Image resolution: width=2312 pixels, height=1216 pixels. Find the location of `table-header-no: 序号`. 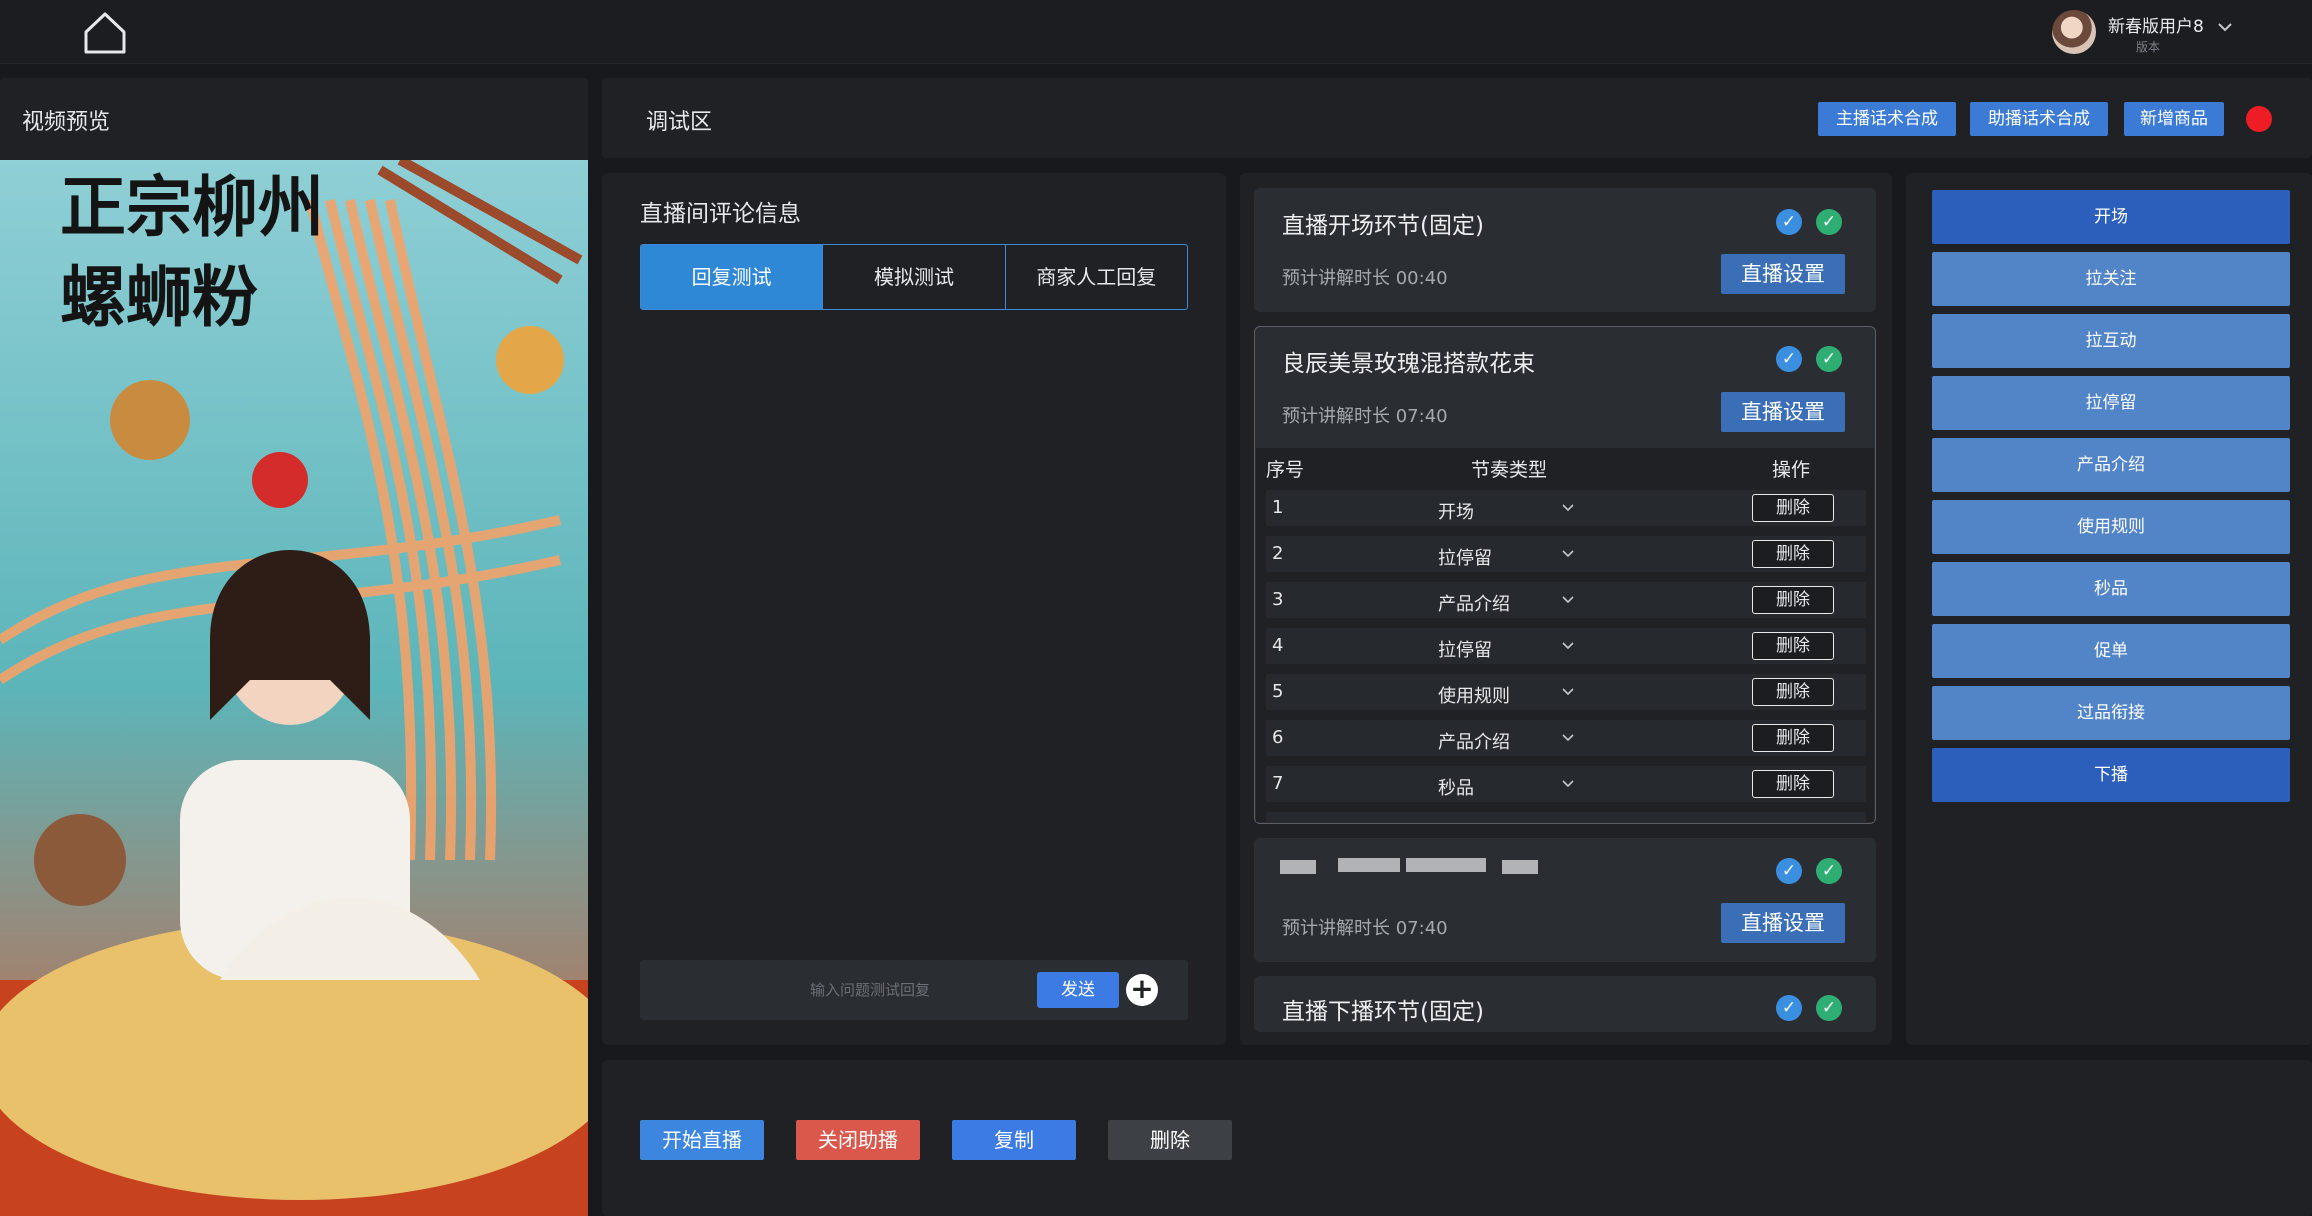

table-header-no: 序号 is located at coordinates (1285, 470).